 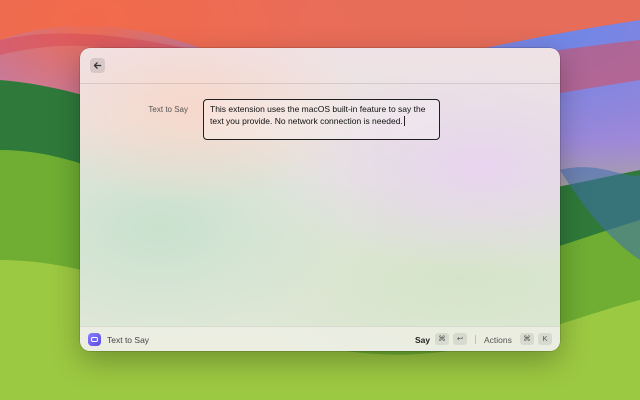 I want to click on arrow-left-icon, so click(x=97, y=65).